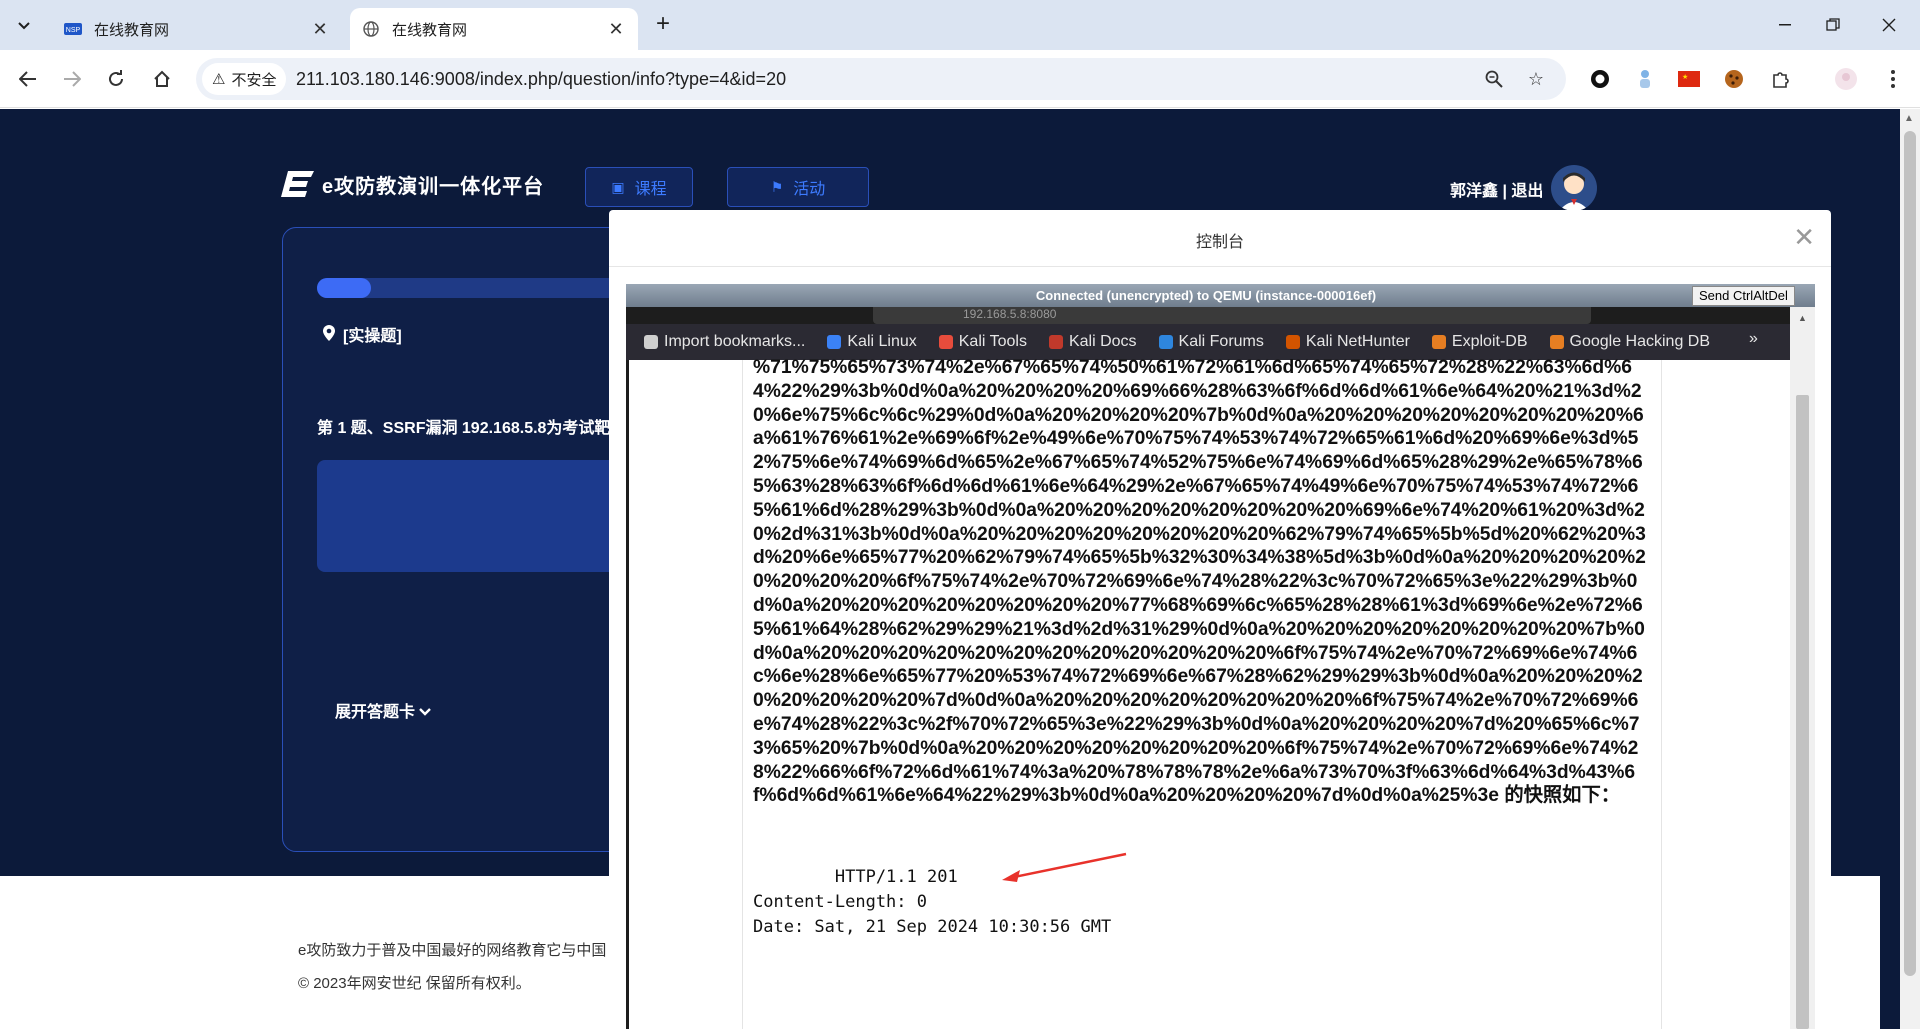 The height and width of the screenshot is (1029, 1920). I want to click on site-logo: e攻防教演训一体化平台, so click(412, 184).